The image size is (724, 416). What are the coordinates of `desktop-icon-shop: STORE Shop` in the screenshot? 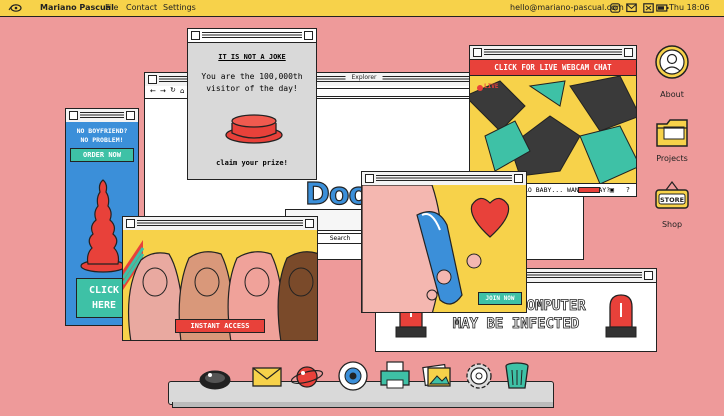 It's located at (672, 204).